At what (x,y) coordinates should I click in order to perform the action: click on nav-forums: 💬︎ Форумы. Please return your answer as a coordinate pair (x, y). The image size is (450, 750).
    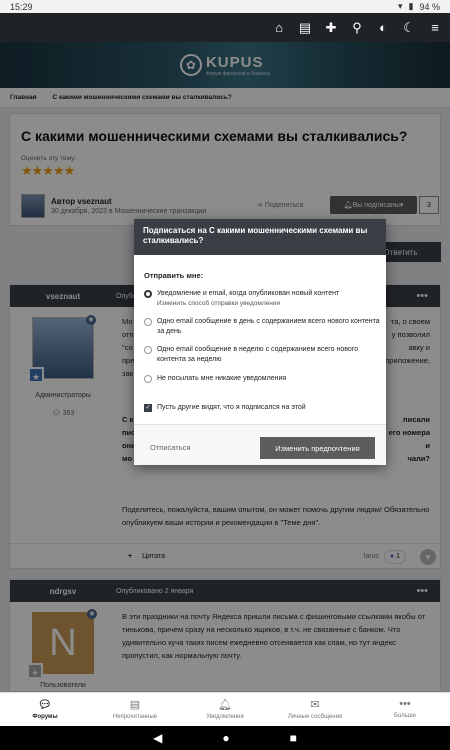
    Looking at the image, I should click on (45, 709).